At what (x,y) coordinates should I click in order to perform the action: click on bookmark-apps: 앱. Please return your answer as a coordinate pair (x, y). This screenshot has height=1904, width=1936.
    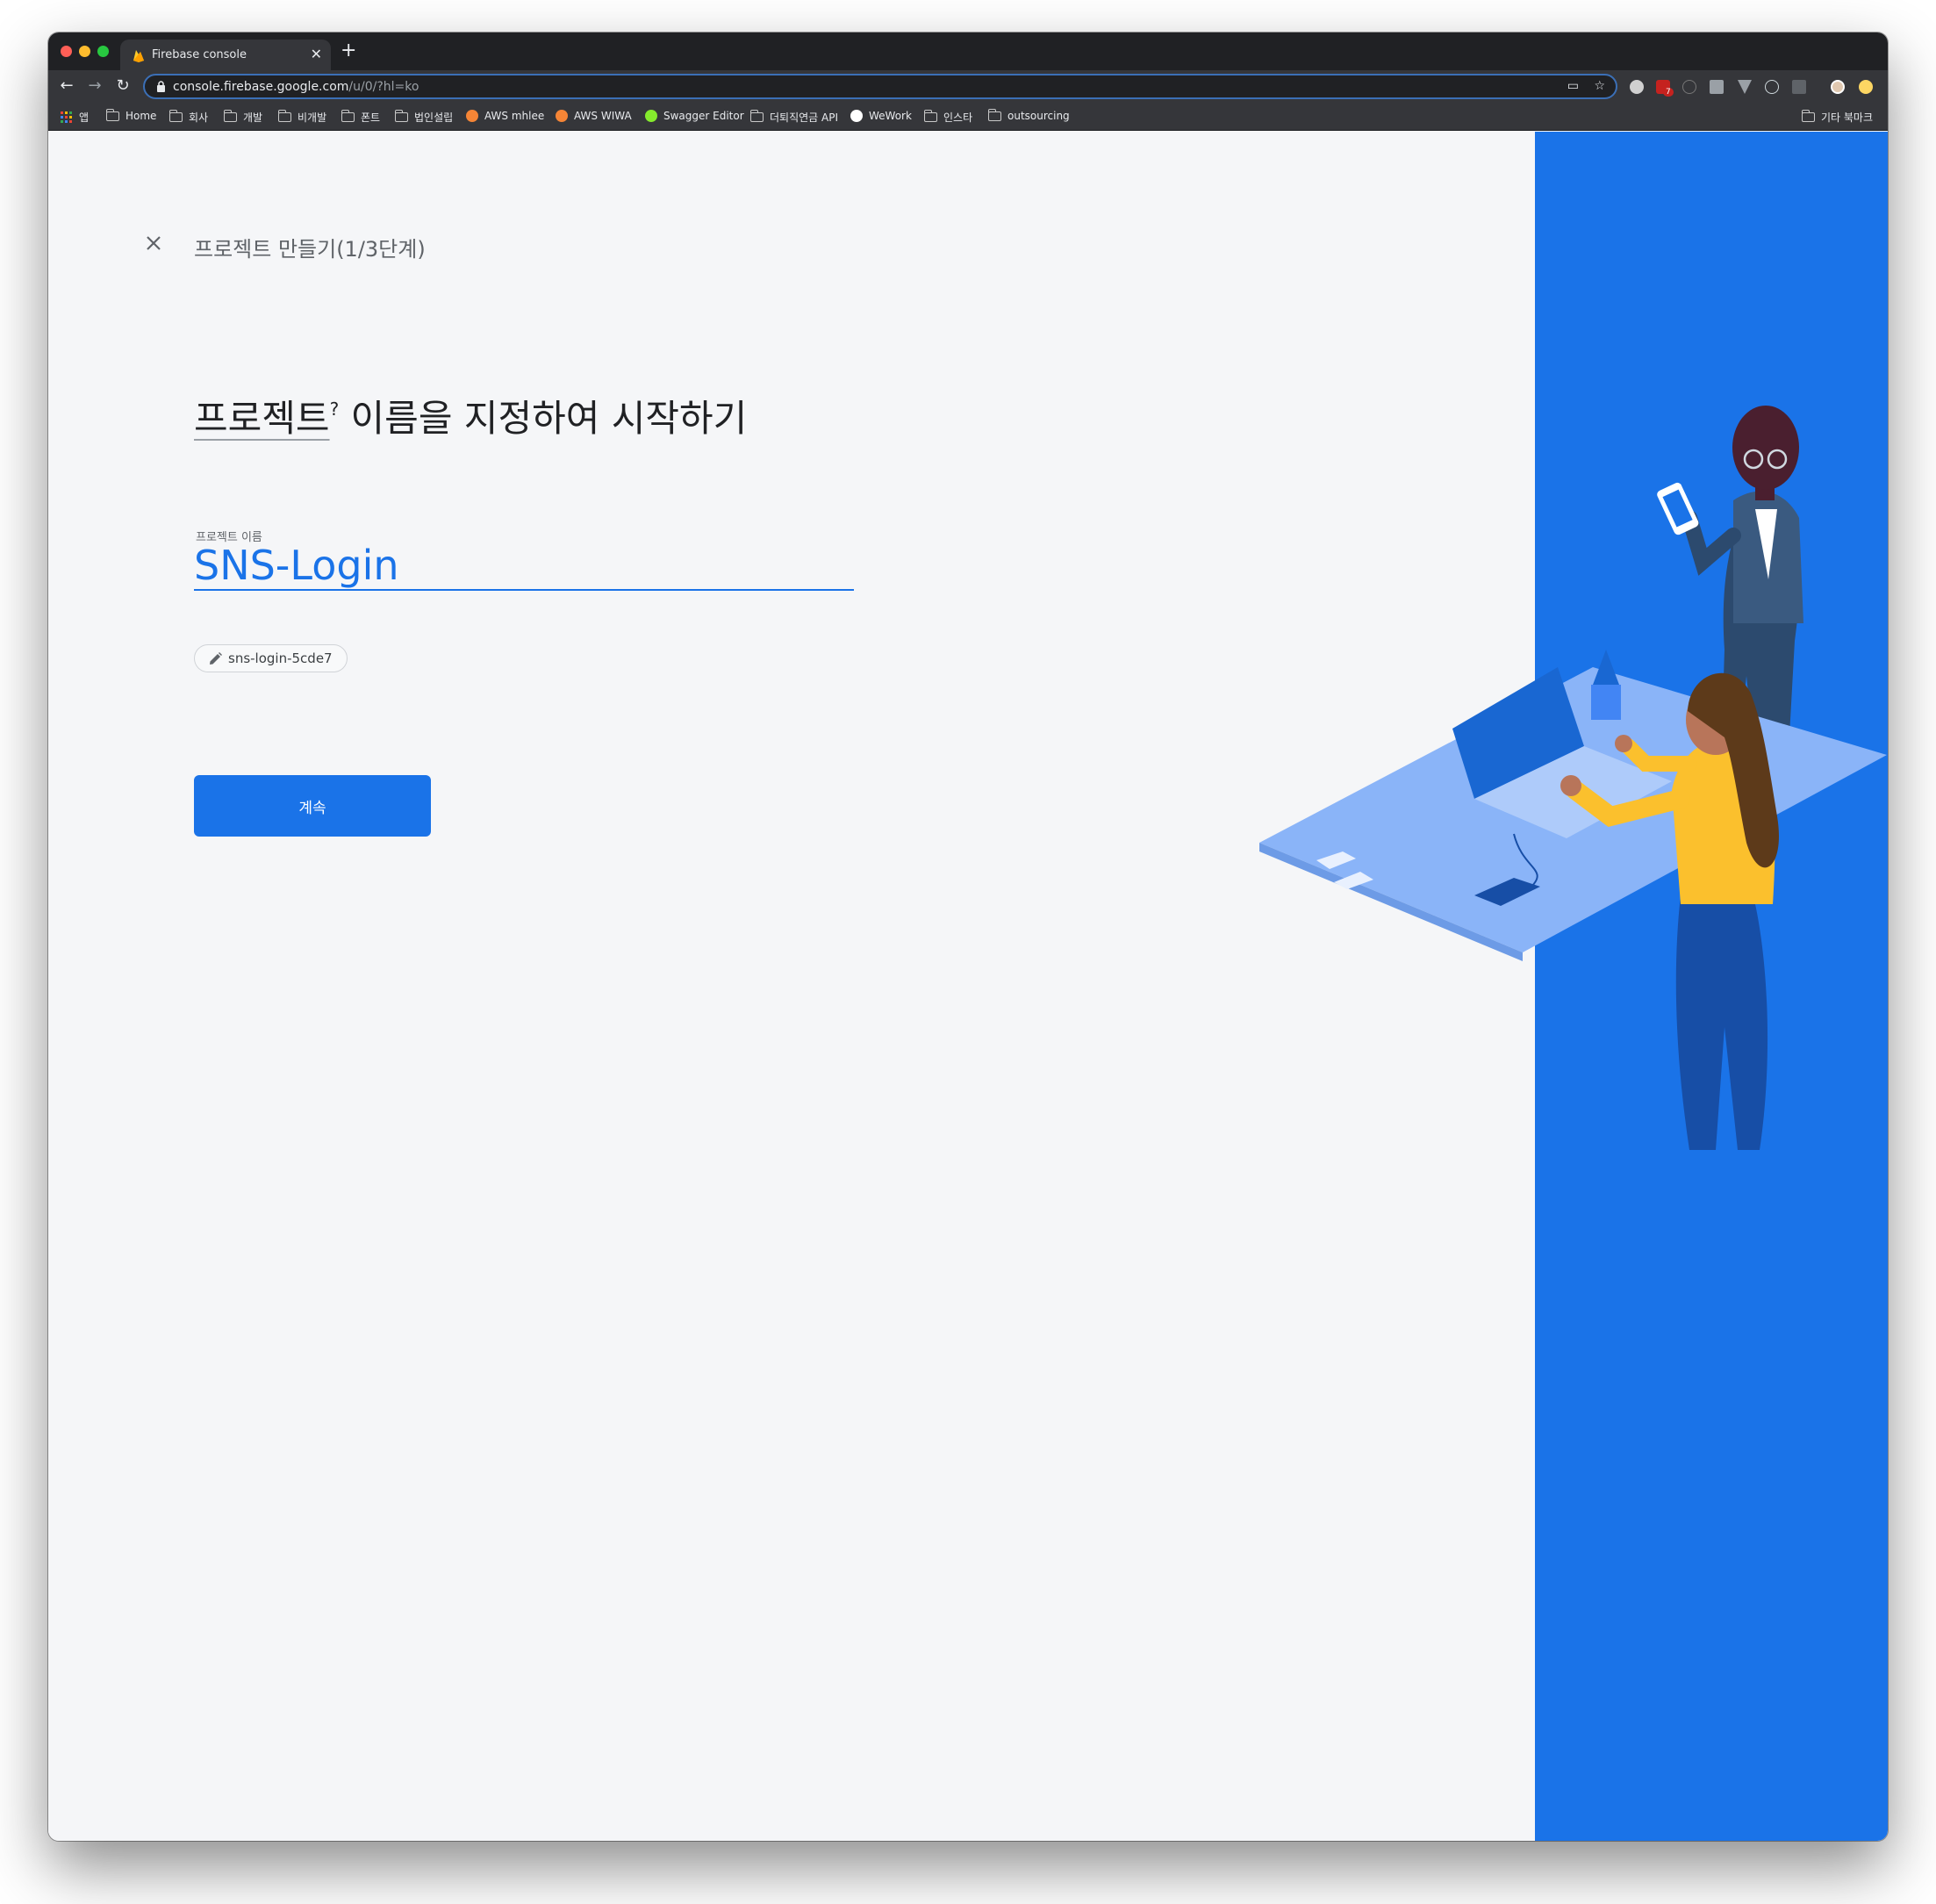
    Looking at the image, I should click on (75, 117).